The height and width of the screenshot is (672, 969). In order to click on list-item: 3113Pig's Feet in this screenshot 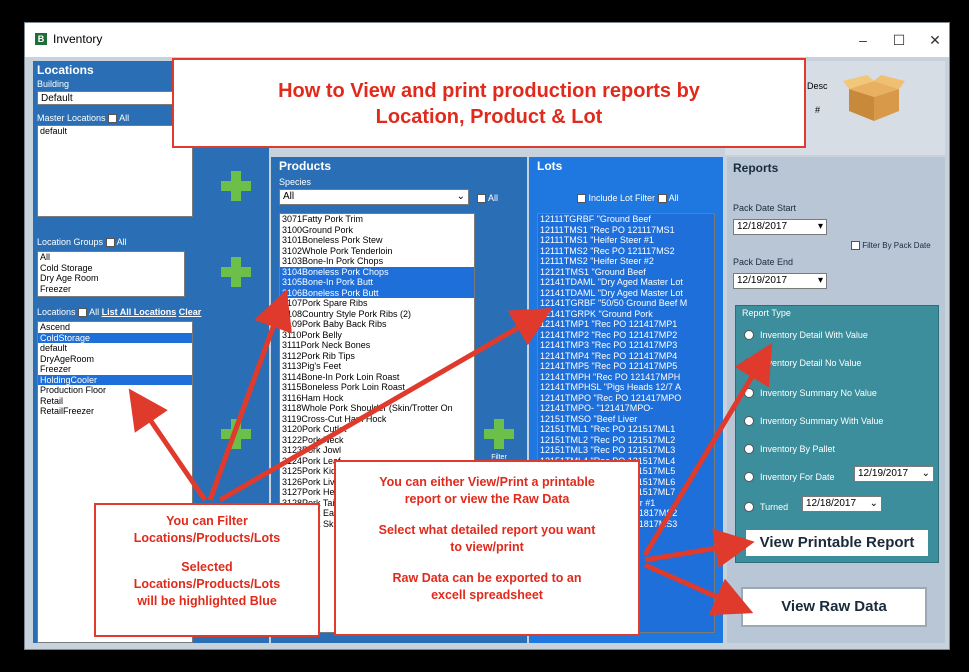, I will do `click(377, 366)`.